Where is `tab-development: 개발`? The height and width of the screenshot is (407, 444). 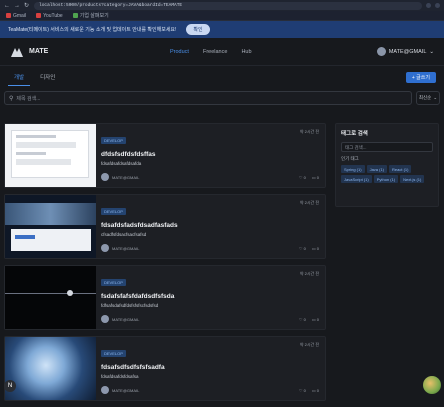 tab-development: 개발 is located at coordinates (19, 77).